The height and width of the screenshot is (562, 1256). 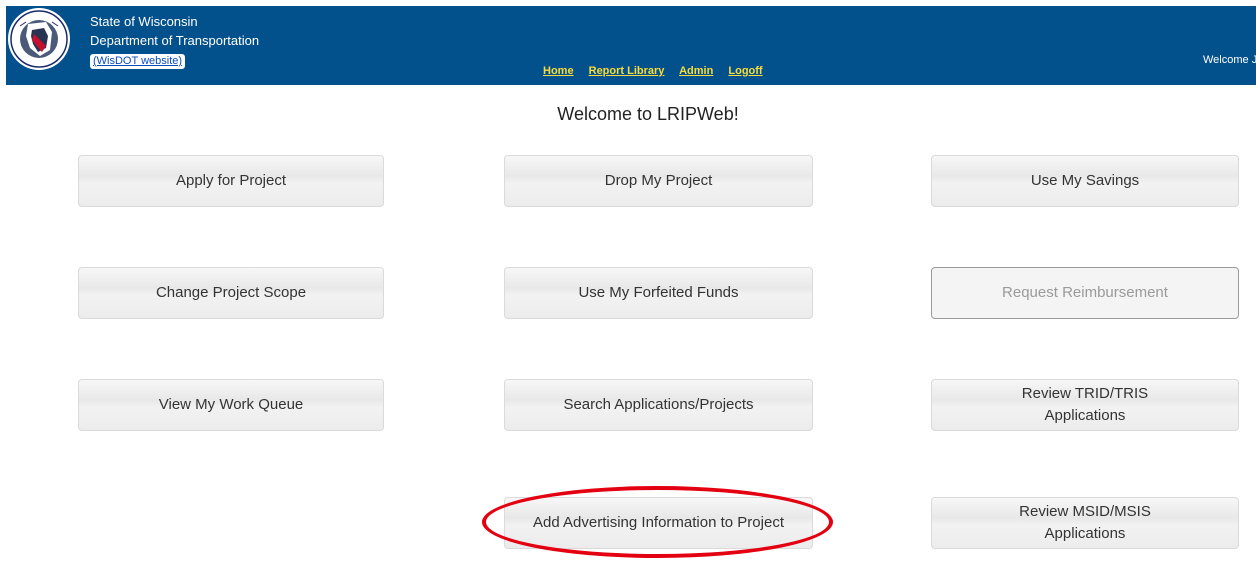 What do you see at coordinates (627, 71) in the screenshot?
I see `nav-report-library-link: Report Library` at bounding box center [627, 71].